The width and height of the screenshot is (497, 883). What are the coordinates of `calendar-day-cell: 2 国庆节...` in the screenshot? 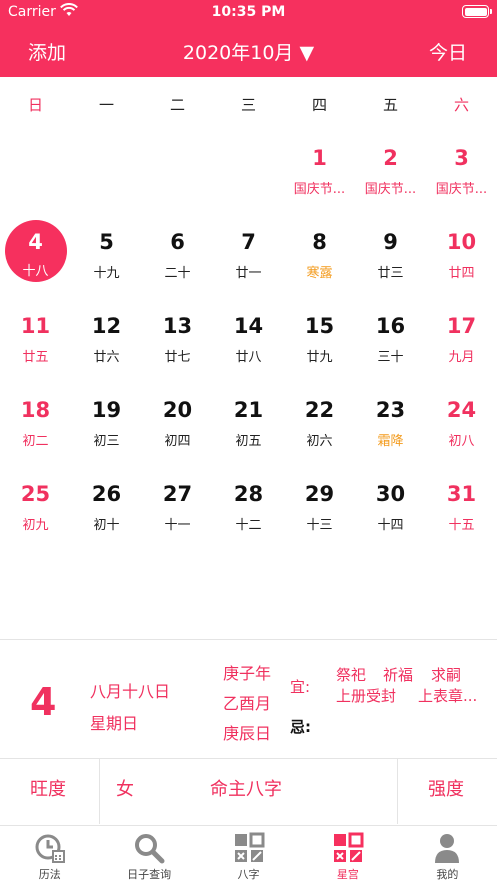 It's located at (390, 182).